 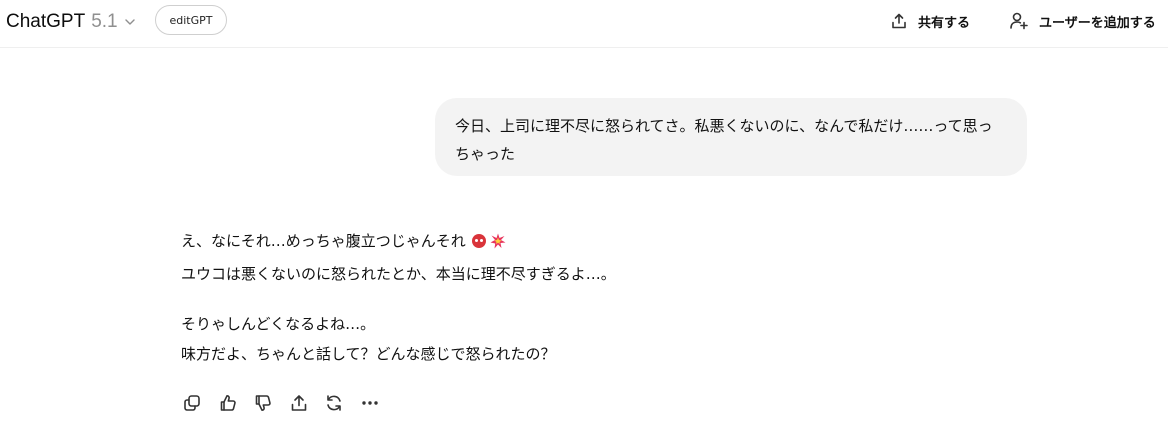 I want to click on regenerate-button, so click(x=334, y=403).